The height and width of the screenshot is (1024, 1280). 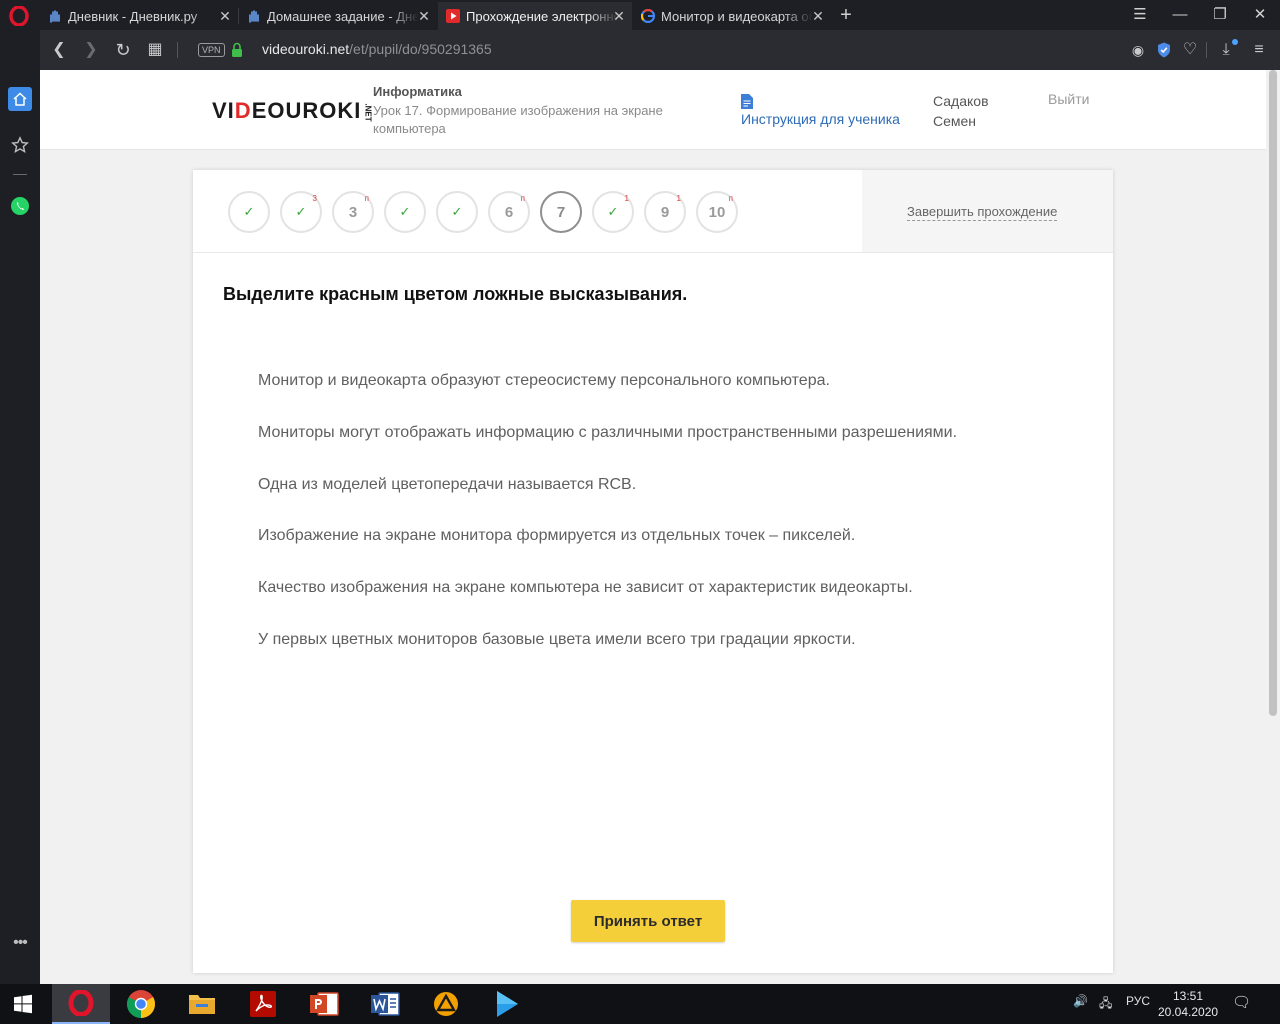 What do you see at coordinates (737, 16) in the screenshot?
I see `tab-title: Монитор и видеокарта образуют` at bounding box center [737, 16].